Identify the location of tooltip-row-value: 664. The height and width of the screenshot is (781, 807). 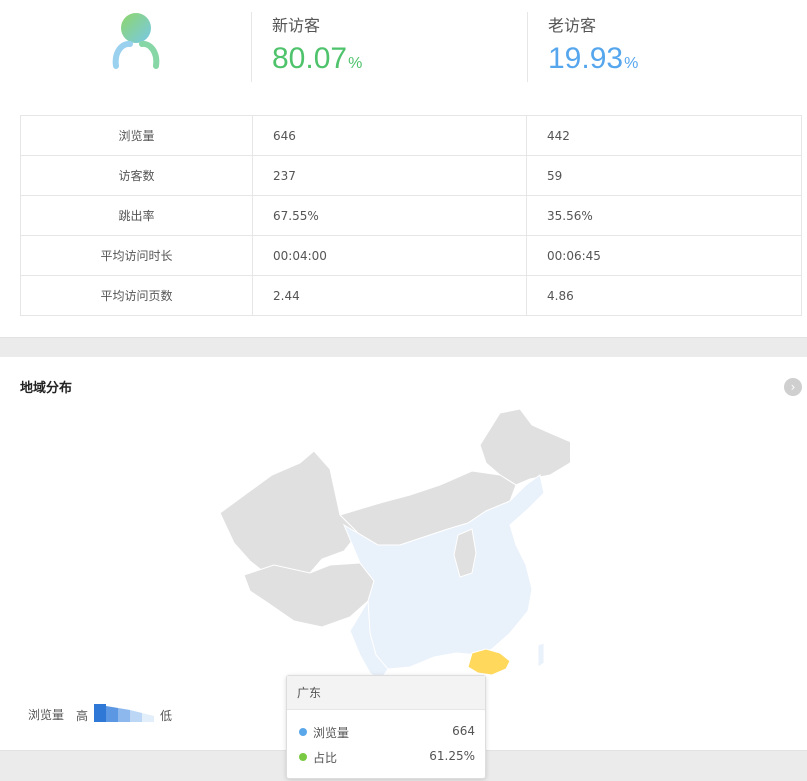
(463, 731).